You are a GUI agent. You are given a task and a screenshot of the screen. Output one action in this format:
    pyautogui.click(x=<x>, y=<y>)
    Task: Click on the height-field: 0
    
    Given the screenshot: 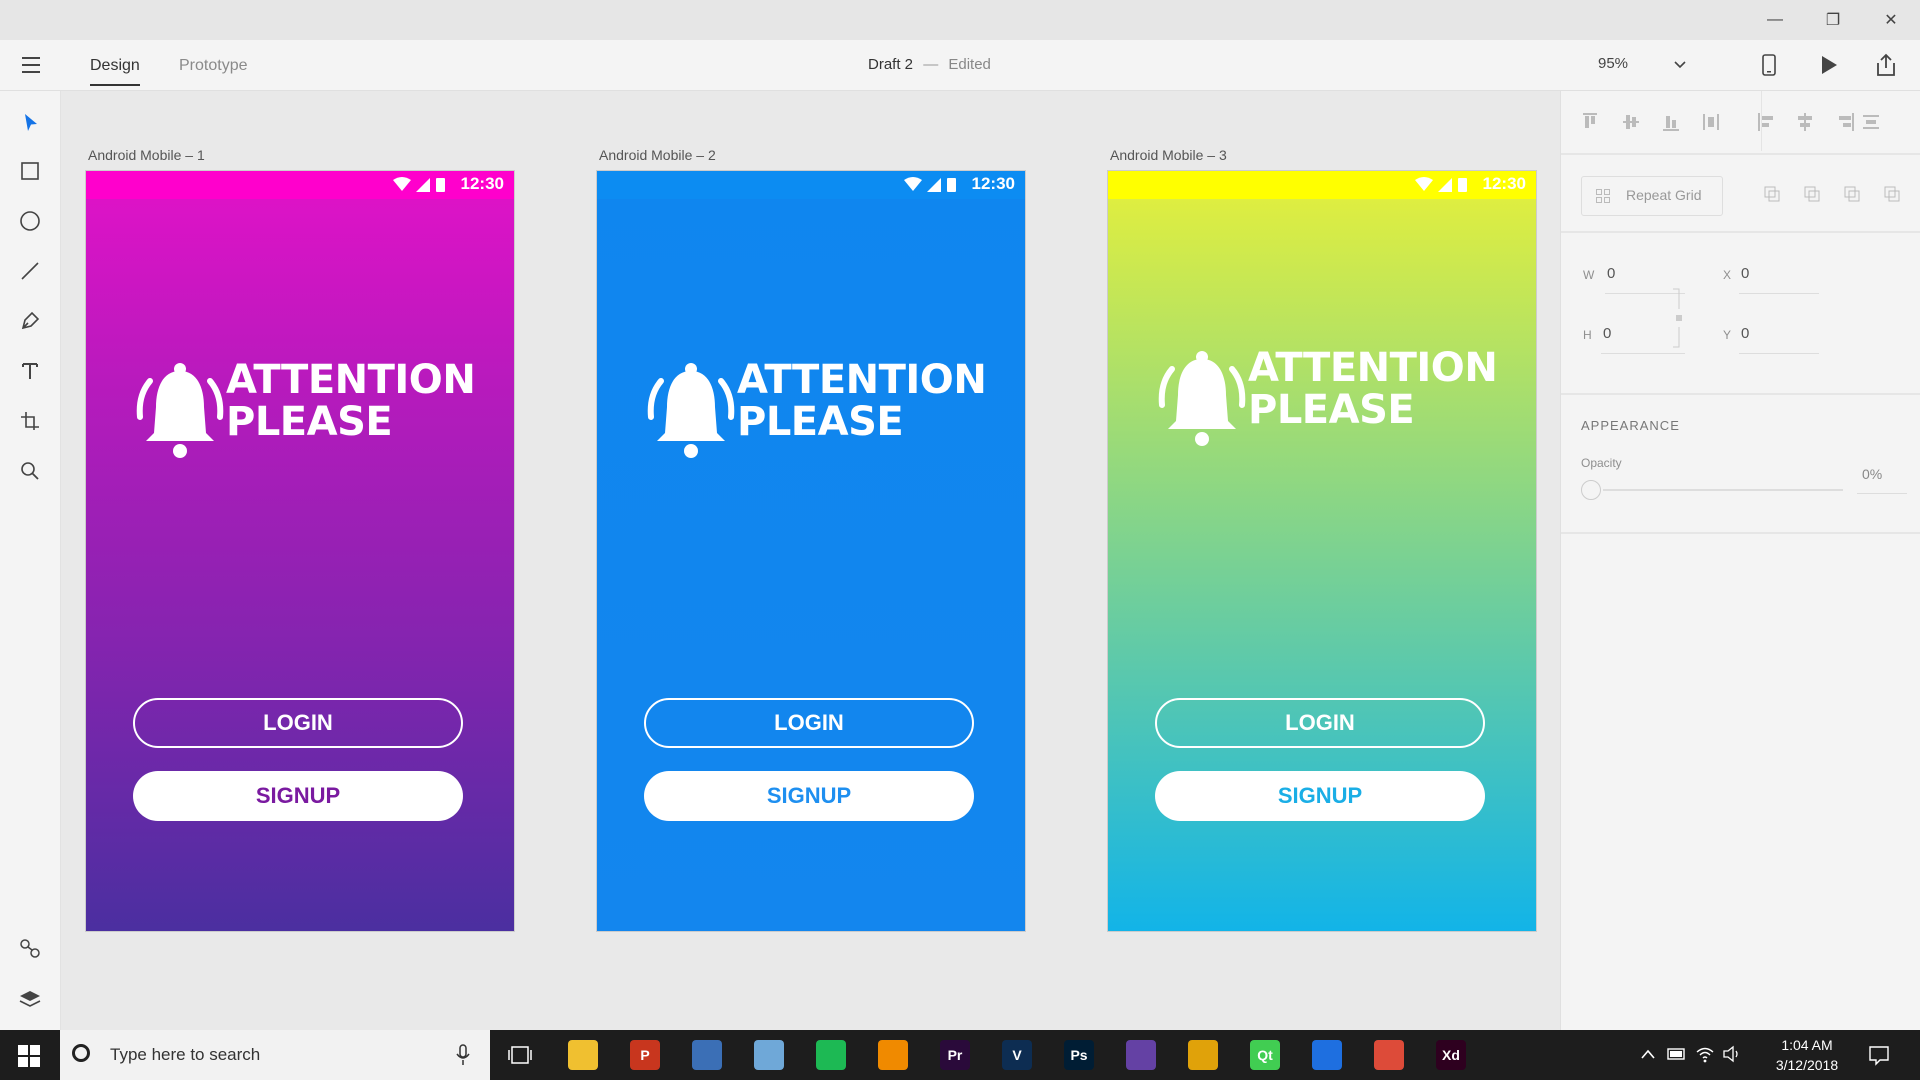 What is the action you would take?
    pyautogui.click(x=1607, y=333)
    